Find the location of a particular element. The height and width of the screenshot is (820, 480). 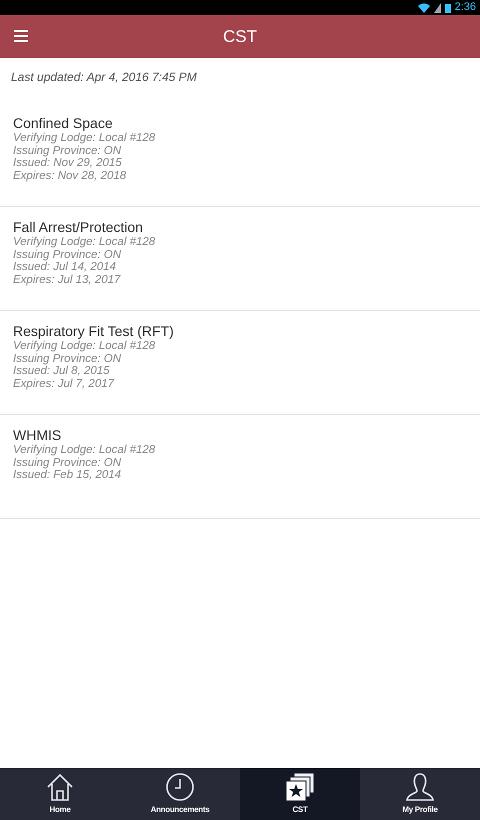

certificate-detail: Expires: Nov 28, 2018 is located at coordinates (70, 176).